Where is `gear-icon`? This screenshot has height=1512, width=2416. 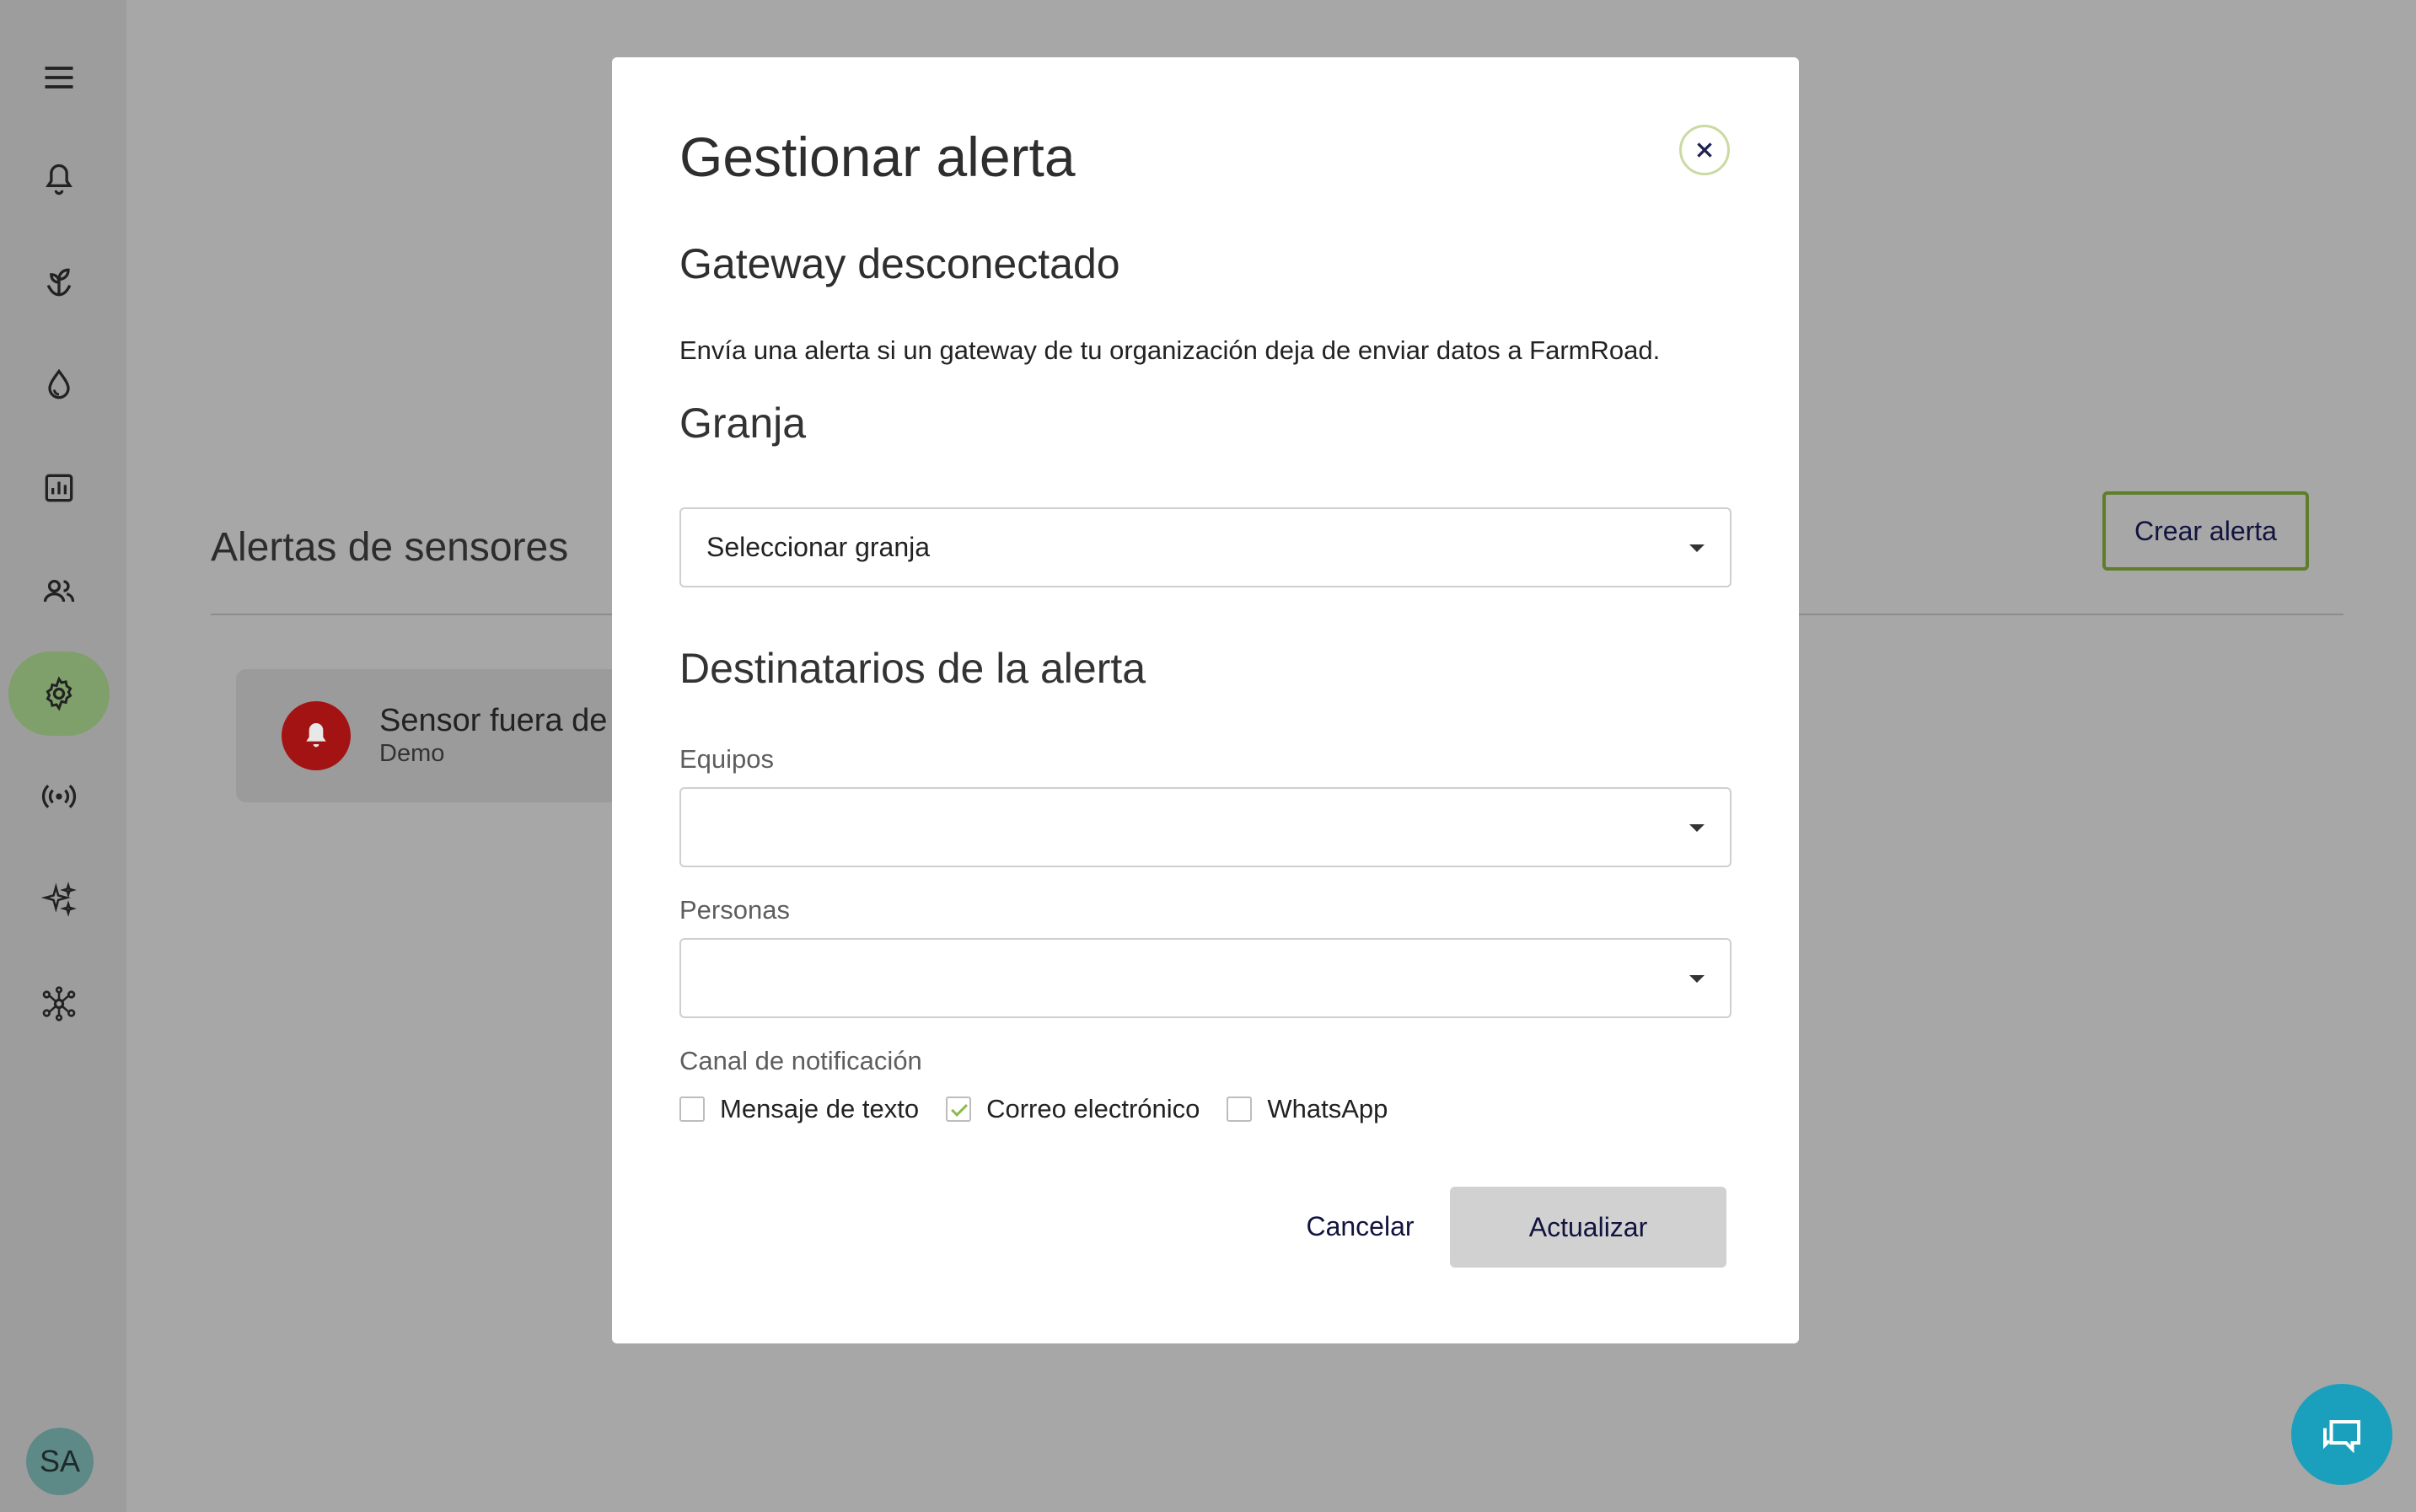
gear-icon is located at coordinates (59, 693).